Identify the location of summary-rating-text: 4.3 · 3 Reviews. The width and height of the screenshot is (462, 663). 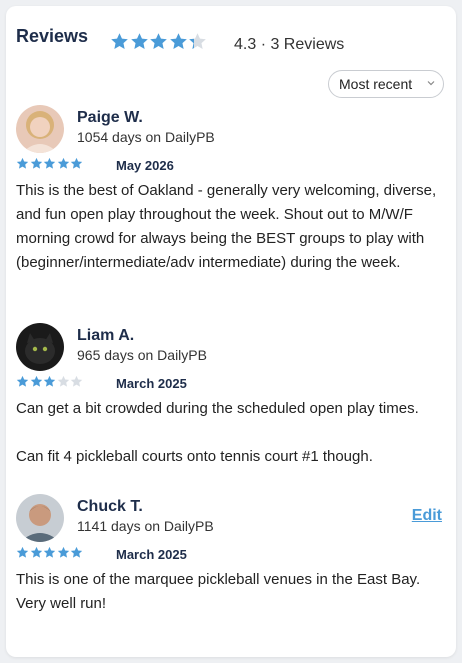
(289, 44).